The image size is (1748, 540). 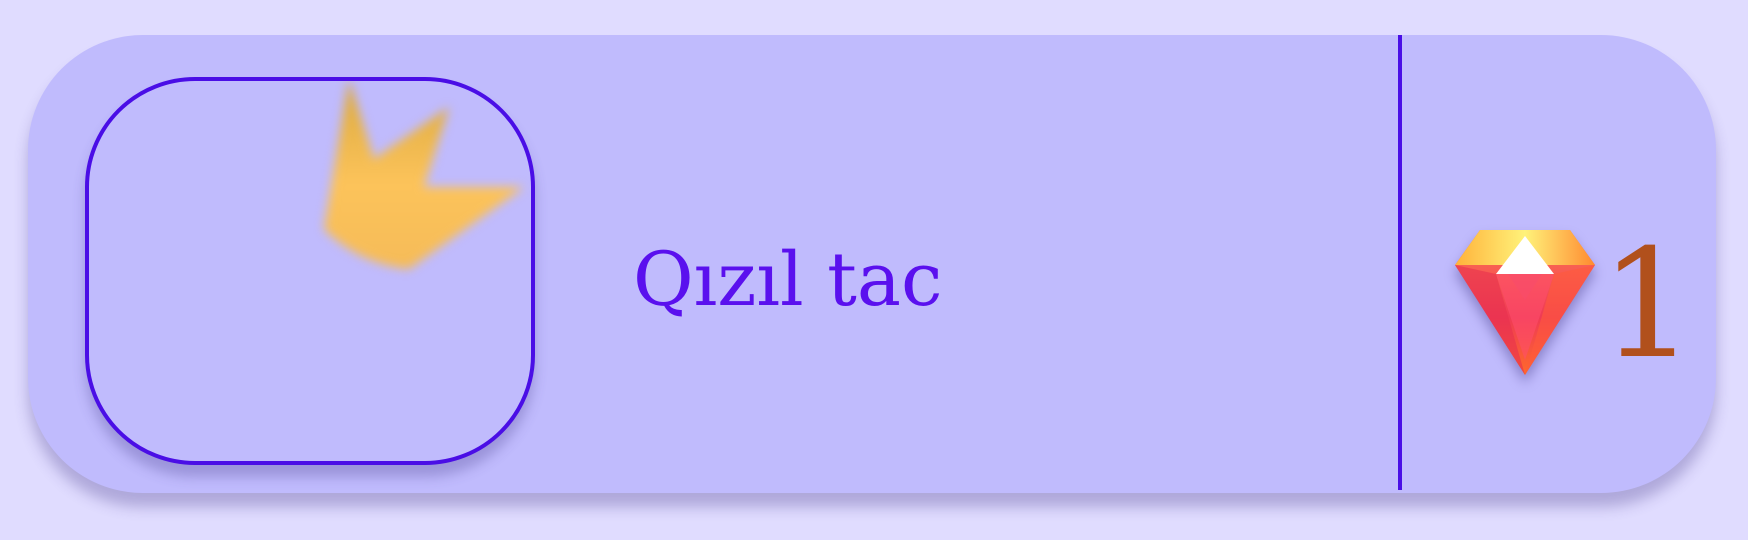 What do you see at coordinates (1648, 305) in the screenshot?
I see `gem-cost-amount: 1` at bounding box center [1648, 305].